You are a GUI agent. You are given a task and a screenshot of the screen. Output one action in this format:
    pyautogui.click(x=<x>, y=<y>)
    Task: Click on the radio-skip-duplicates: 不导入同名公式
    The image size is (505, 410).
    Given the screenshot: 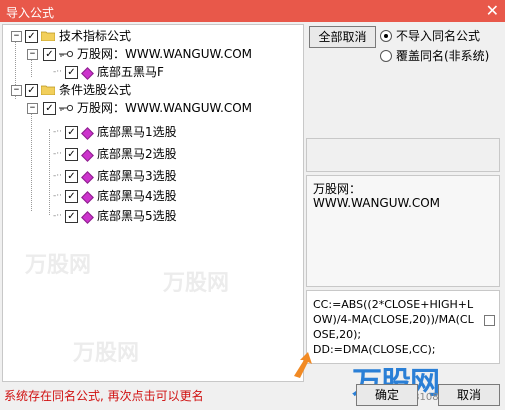 What is the action you would take?
    pyautogui.click(x=440, y=36)
    